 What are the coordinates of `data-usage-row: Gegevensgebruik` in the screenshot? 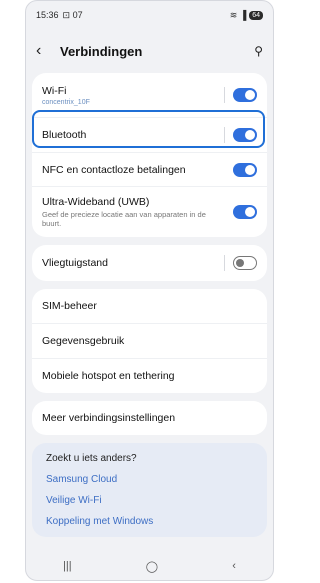 It's located at (149, 341).